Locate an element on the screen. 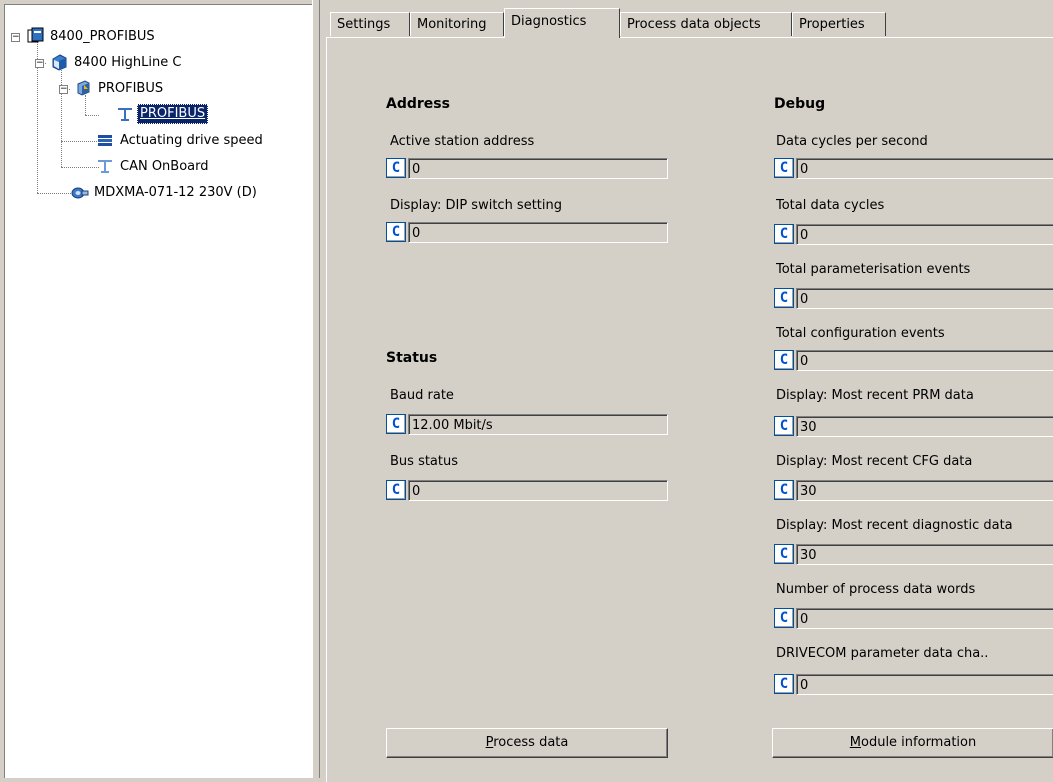 The height and width of the screenshot is (782, 1053). active-station-address-field: C 0 is located at coordinates (527, 169).